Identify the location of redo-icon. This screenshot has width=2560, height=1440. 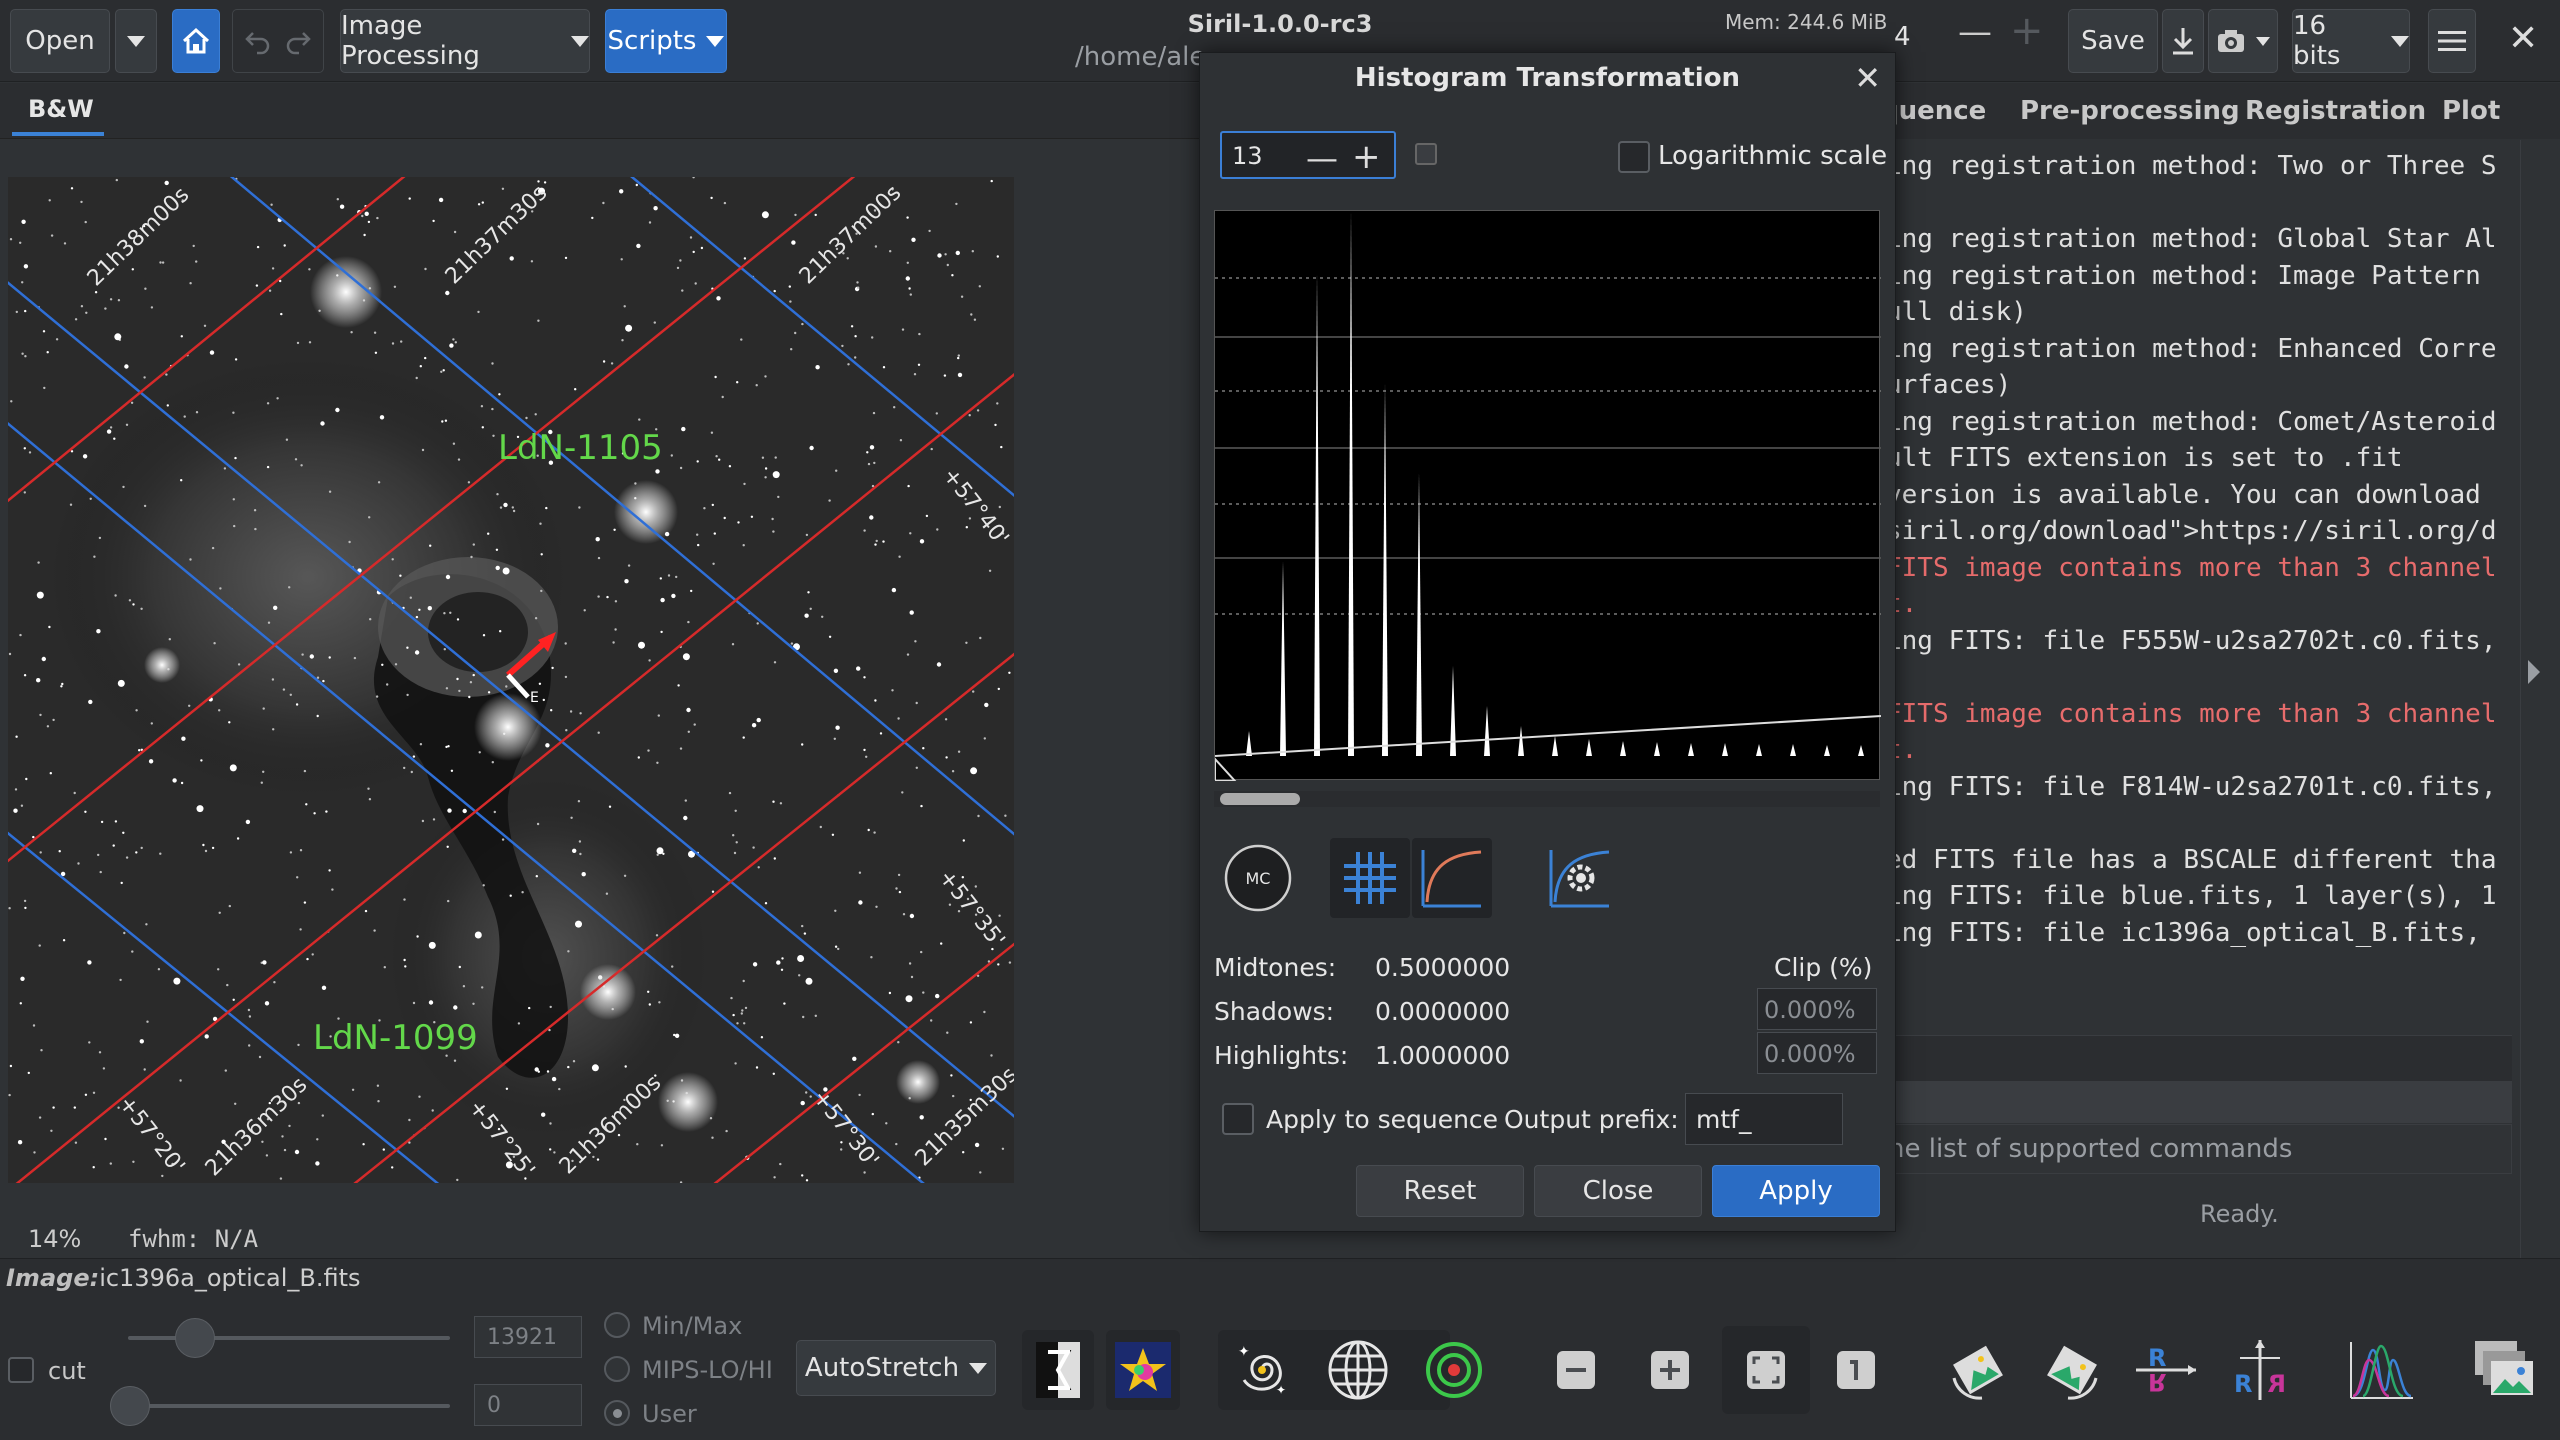
(298, 41).